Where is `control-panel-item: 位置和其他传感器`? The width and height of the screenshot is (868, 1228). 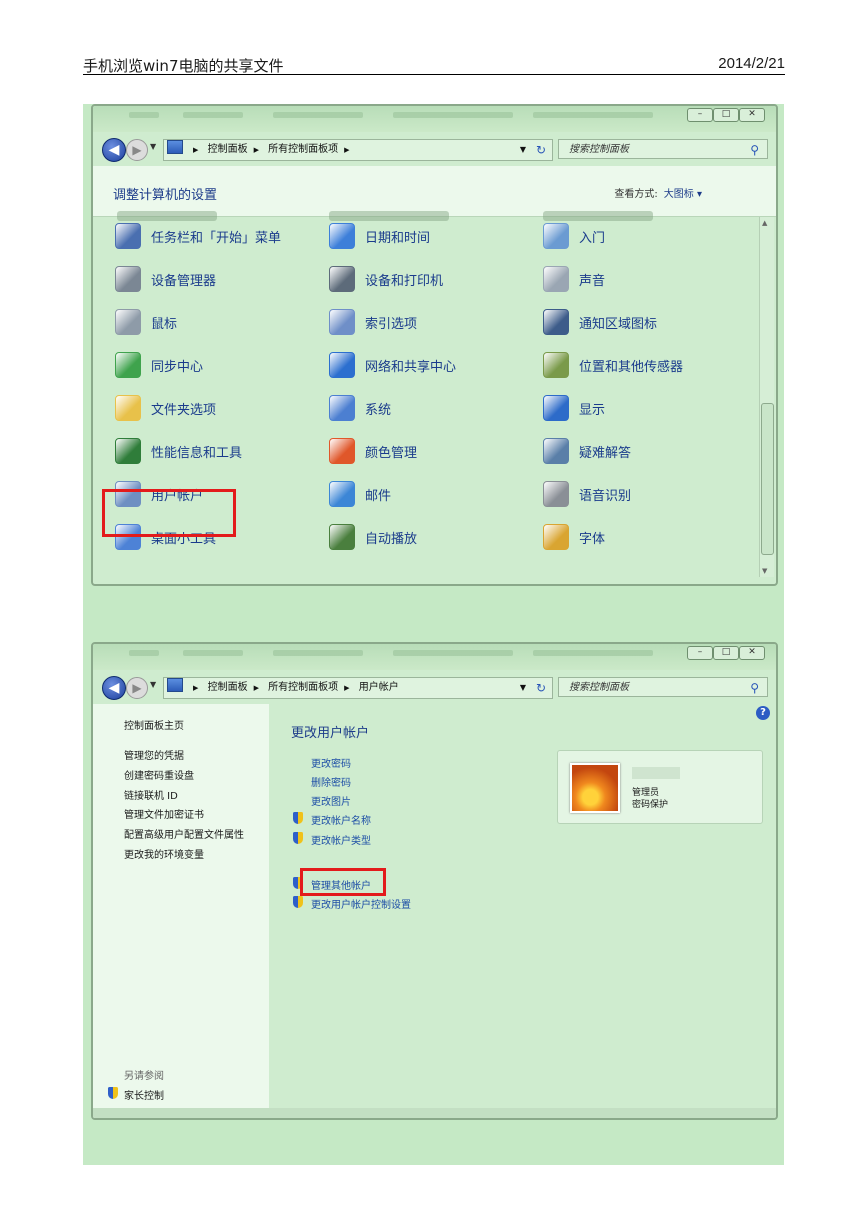 control-panel-item: 位置和其他传感器 is located at coordinates (613, 365).